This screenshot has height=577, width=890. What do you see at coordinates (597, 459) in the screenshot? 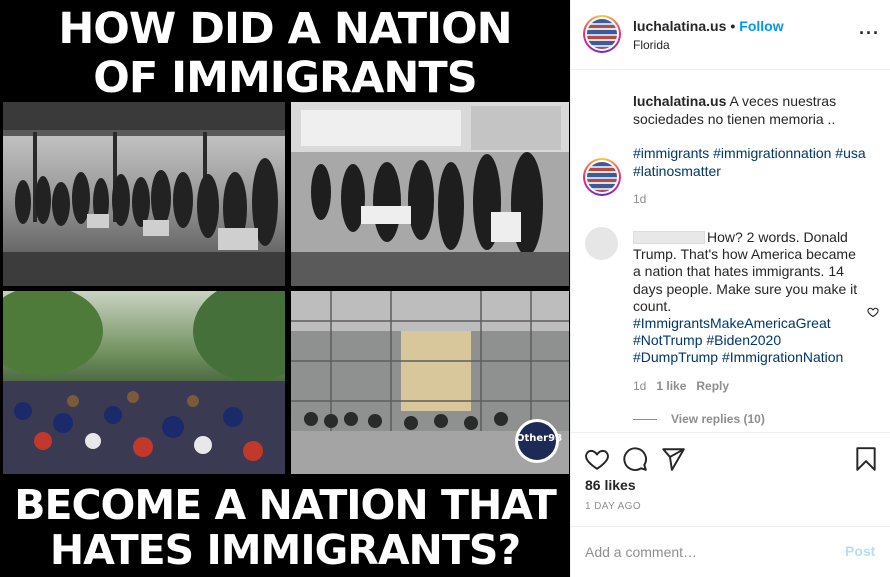
I see `like-heart-icon` at bounding box center [597, 459].